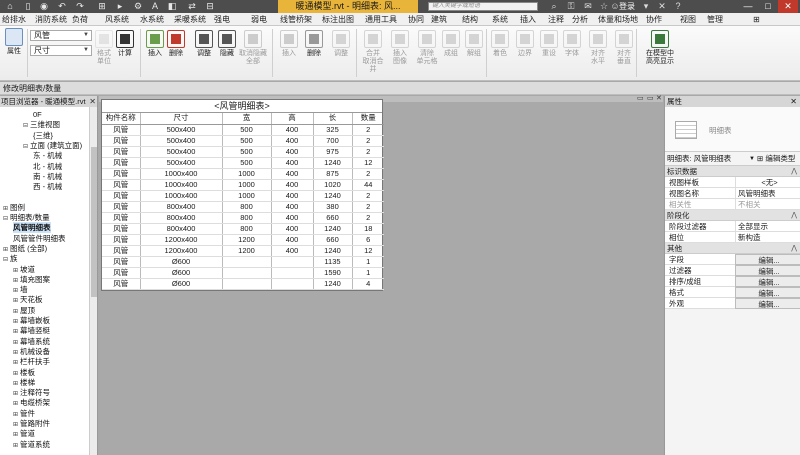 Image resolution: width=800 pixels, height=455 pixels. Describe the element at coordinates (654, 19) in the screenshot. I see `menu-item-19: 协作` at that location.